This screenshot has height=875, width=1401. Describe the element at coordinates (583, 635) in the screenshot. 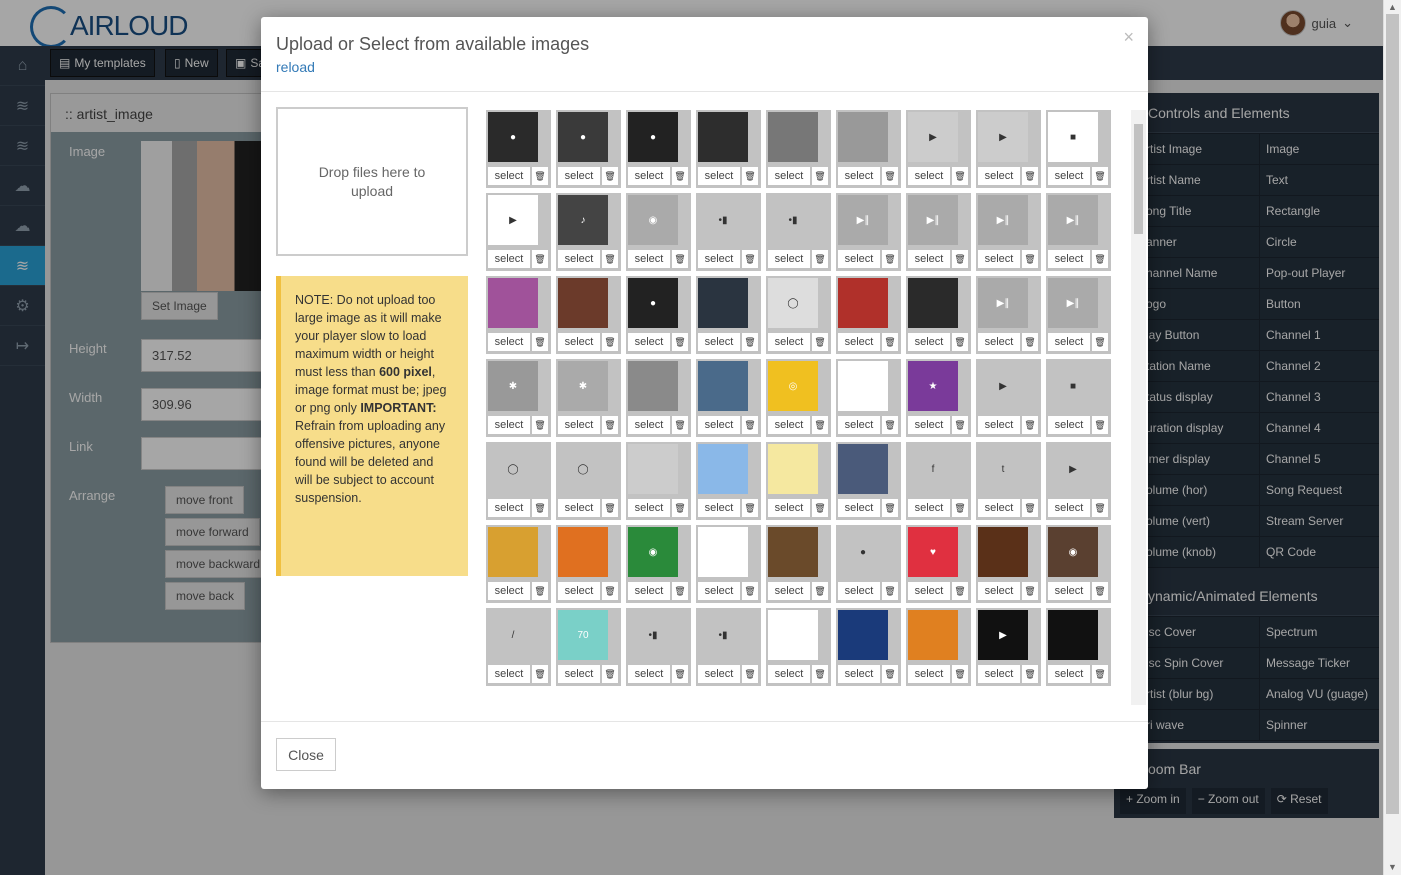

I see `image-thumbnail: 70` at that location.